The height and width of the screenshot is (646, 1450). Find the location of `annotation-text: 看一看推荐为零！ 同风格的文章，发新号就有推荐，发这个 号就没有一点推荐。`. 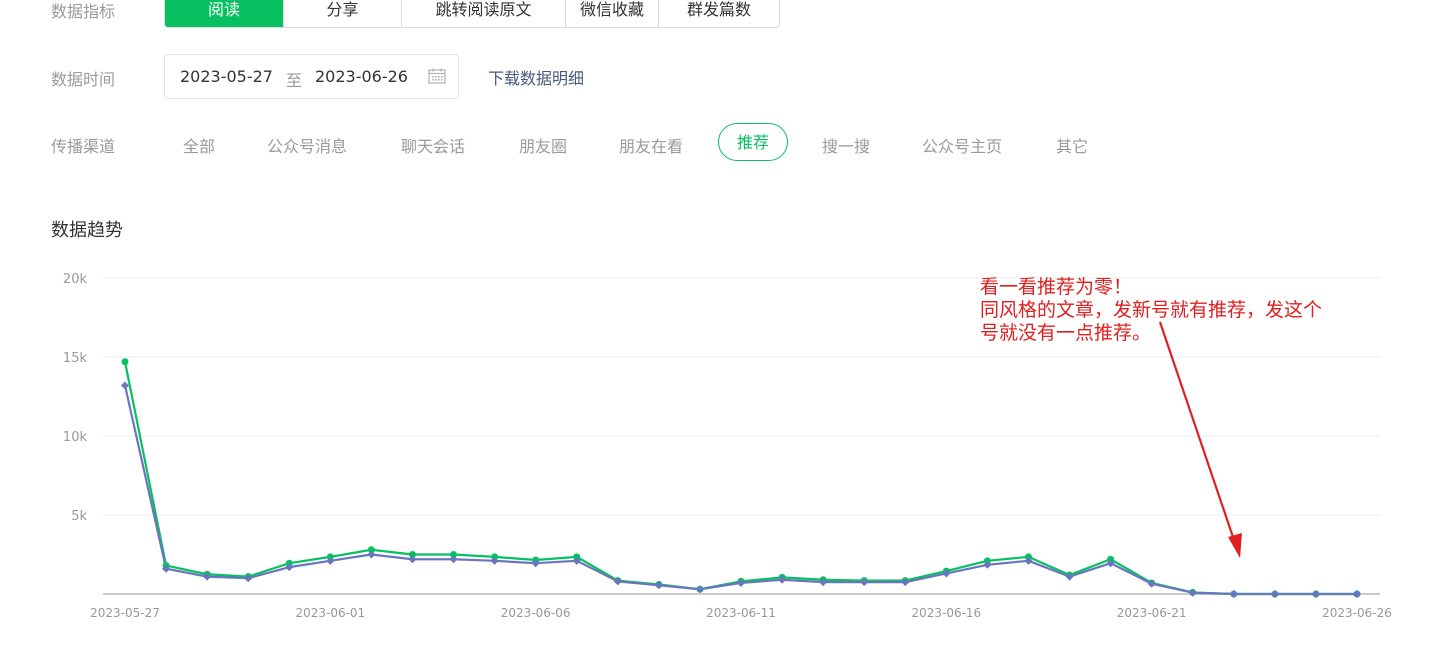

annotation-text: 看一看推荐为零！ 同风格的文章，发新号就有推荐，发这个 号就没有一点推荐。 is located at coordinates (1151, 310).